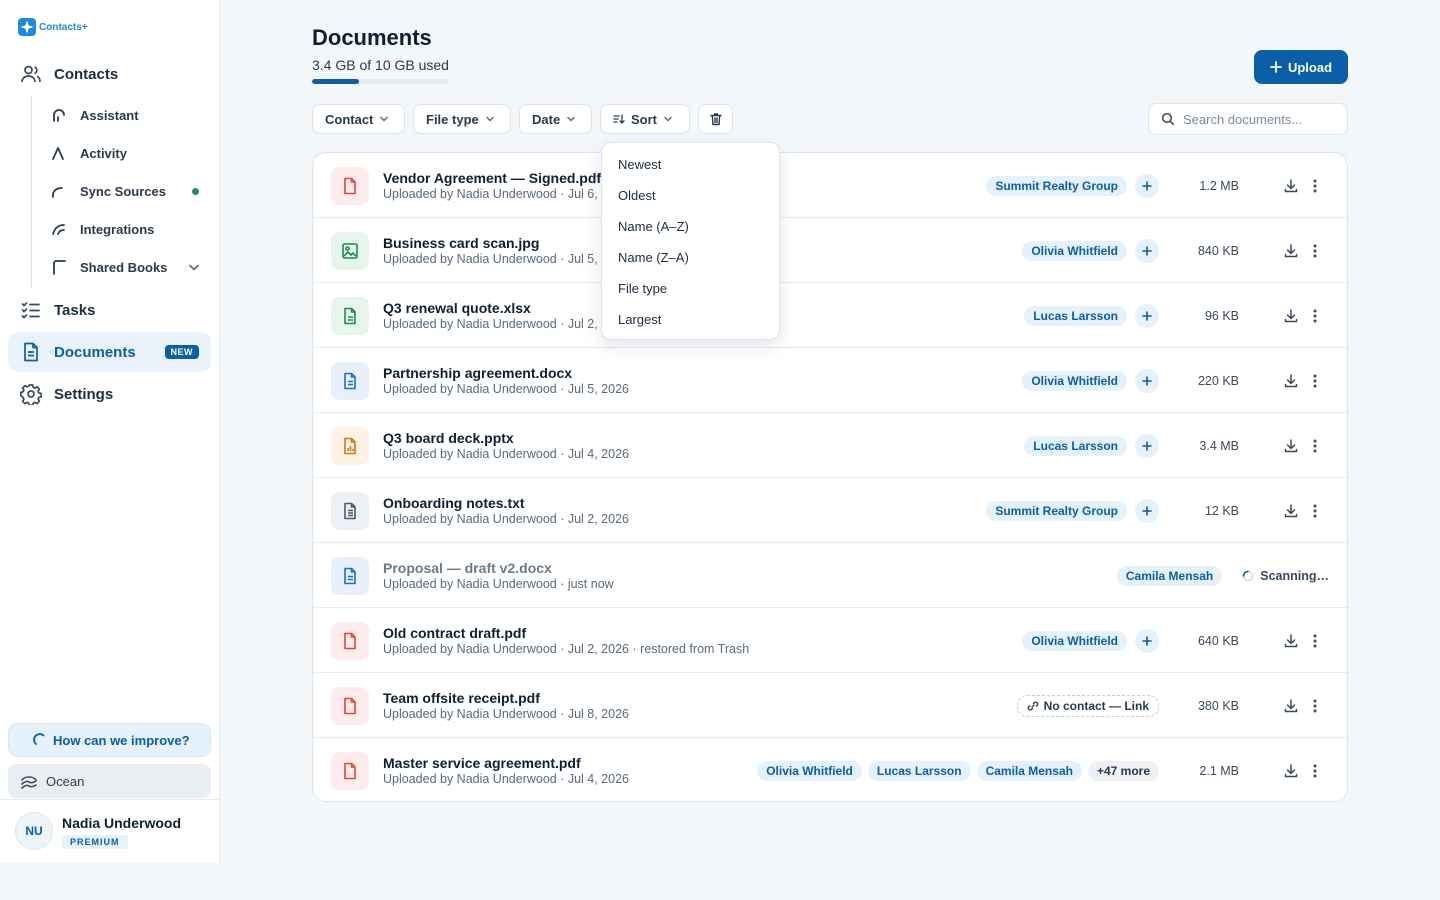 This screenshot has height=900, width=1440. I want to click on link-contact-button: No contact — Link, so click(1087, 705).